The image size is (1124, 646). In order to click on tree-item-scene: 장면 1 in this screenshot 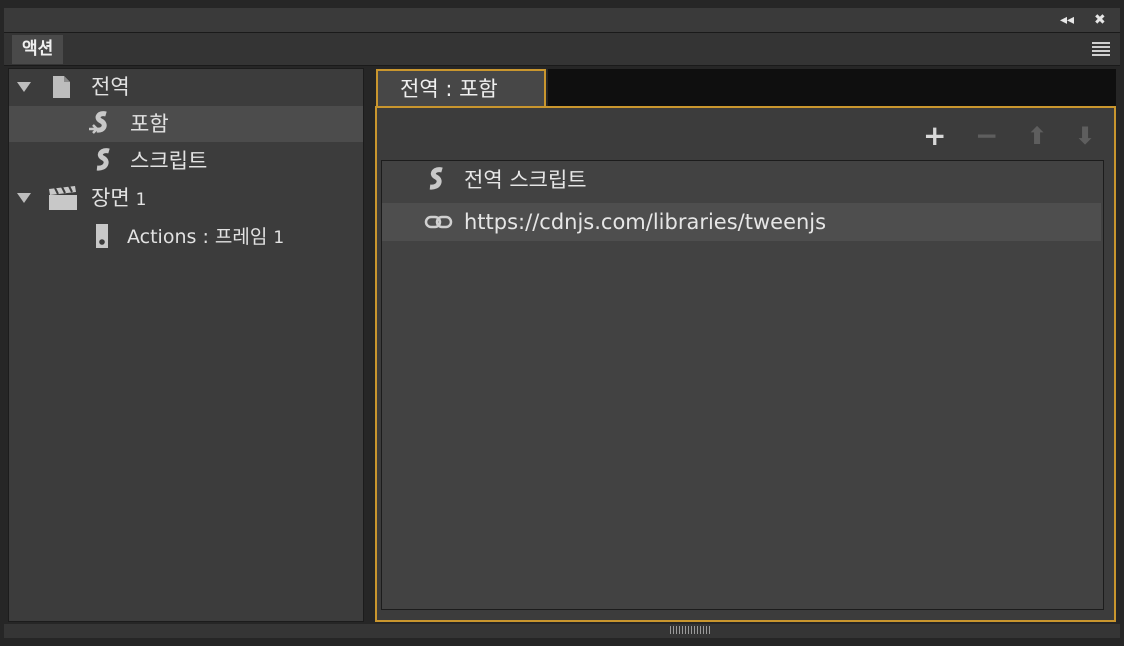, I will do `click(186, 198)`.